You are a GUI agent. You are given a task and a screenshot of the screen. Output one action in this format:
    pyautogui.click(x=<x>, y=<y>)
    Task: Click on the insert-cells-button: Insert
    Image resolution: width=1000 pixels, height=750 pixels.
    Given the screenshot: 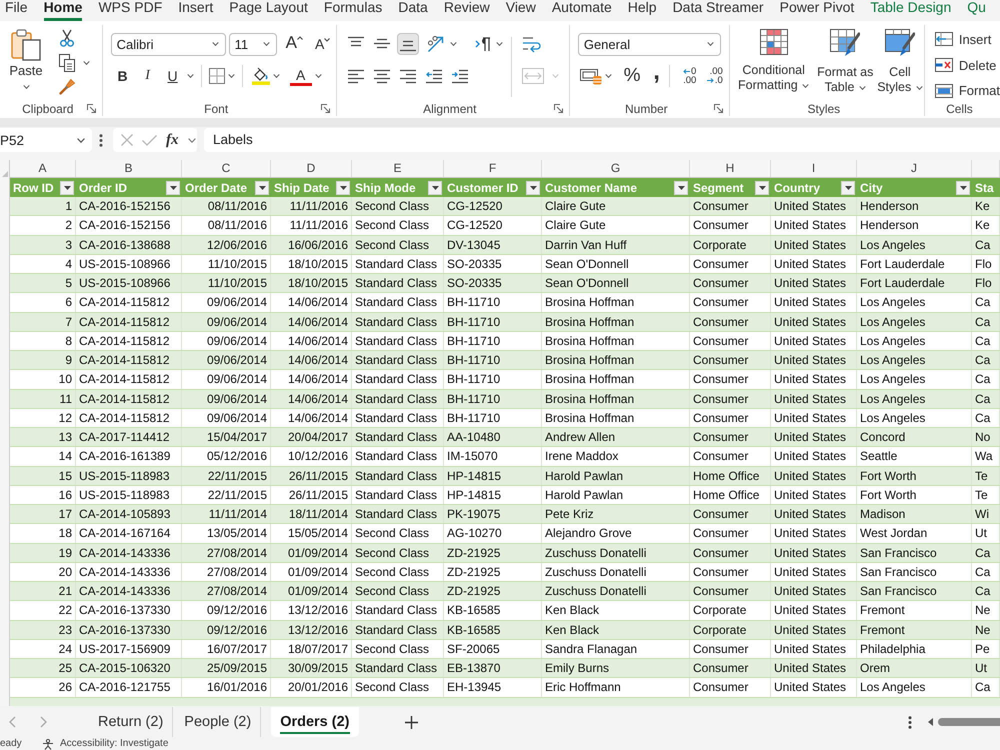 What is the action you would take?
    pyautogui.click(x=967, y=39)
    